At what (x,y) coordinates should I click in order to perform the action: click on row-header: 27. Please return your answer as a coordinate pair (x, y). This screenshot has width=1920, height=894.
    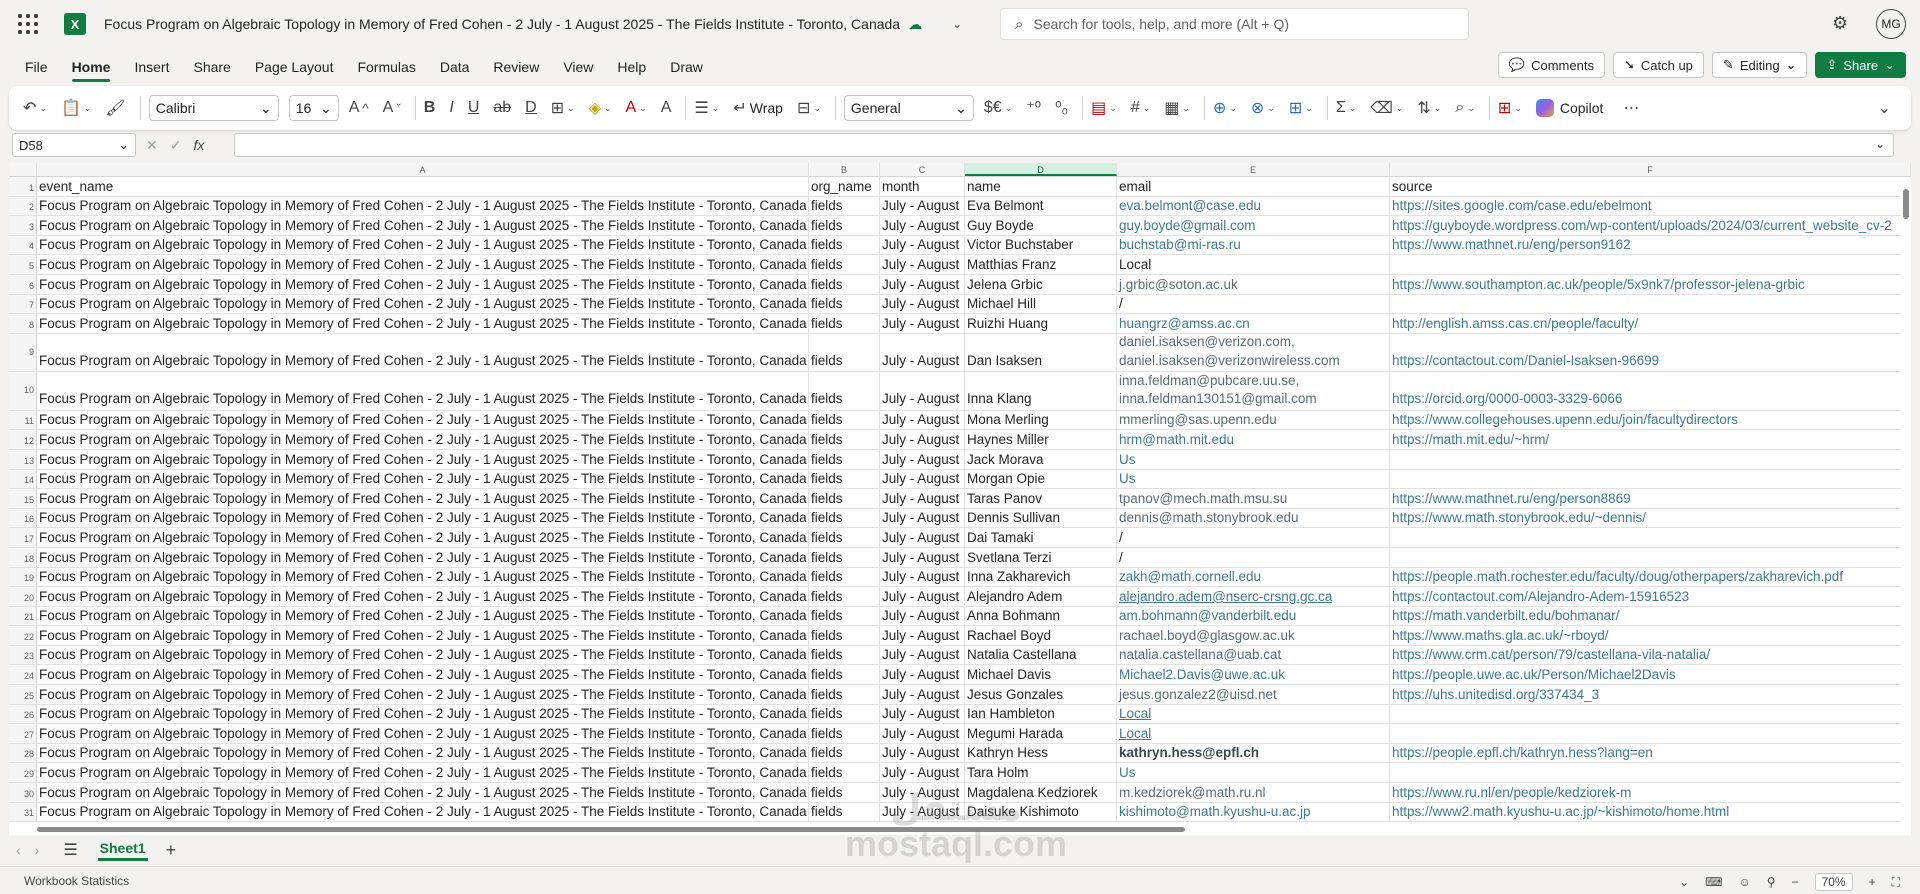
    Looking at the image, I should click on (23, 733).